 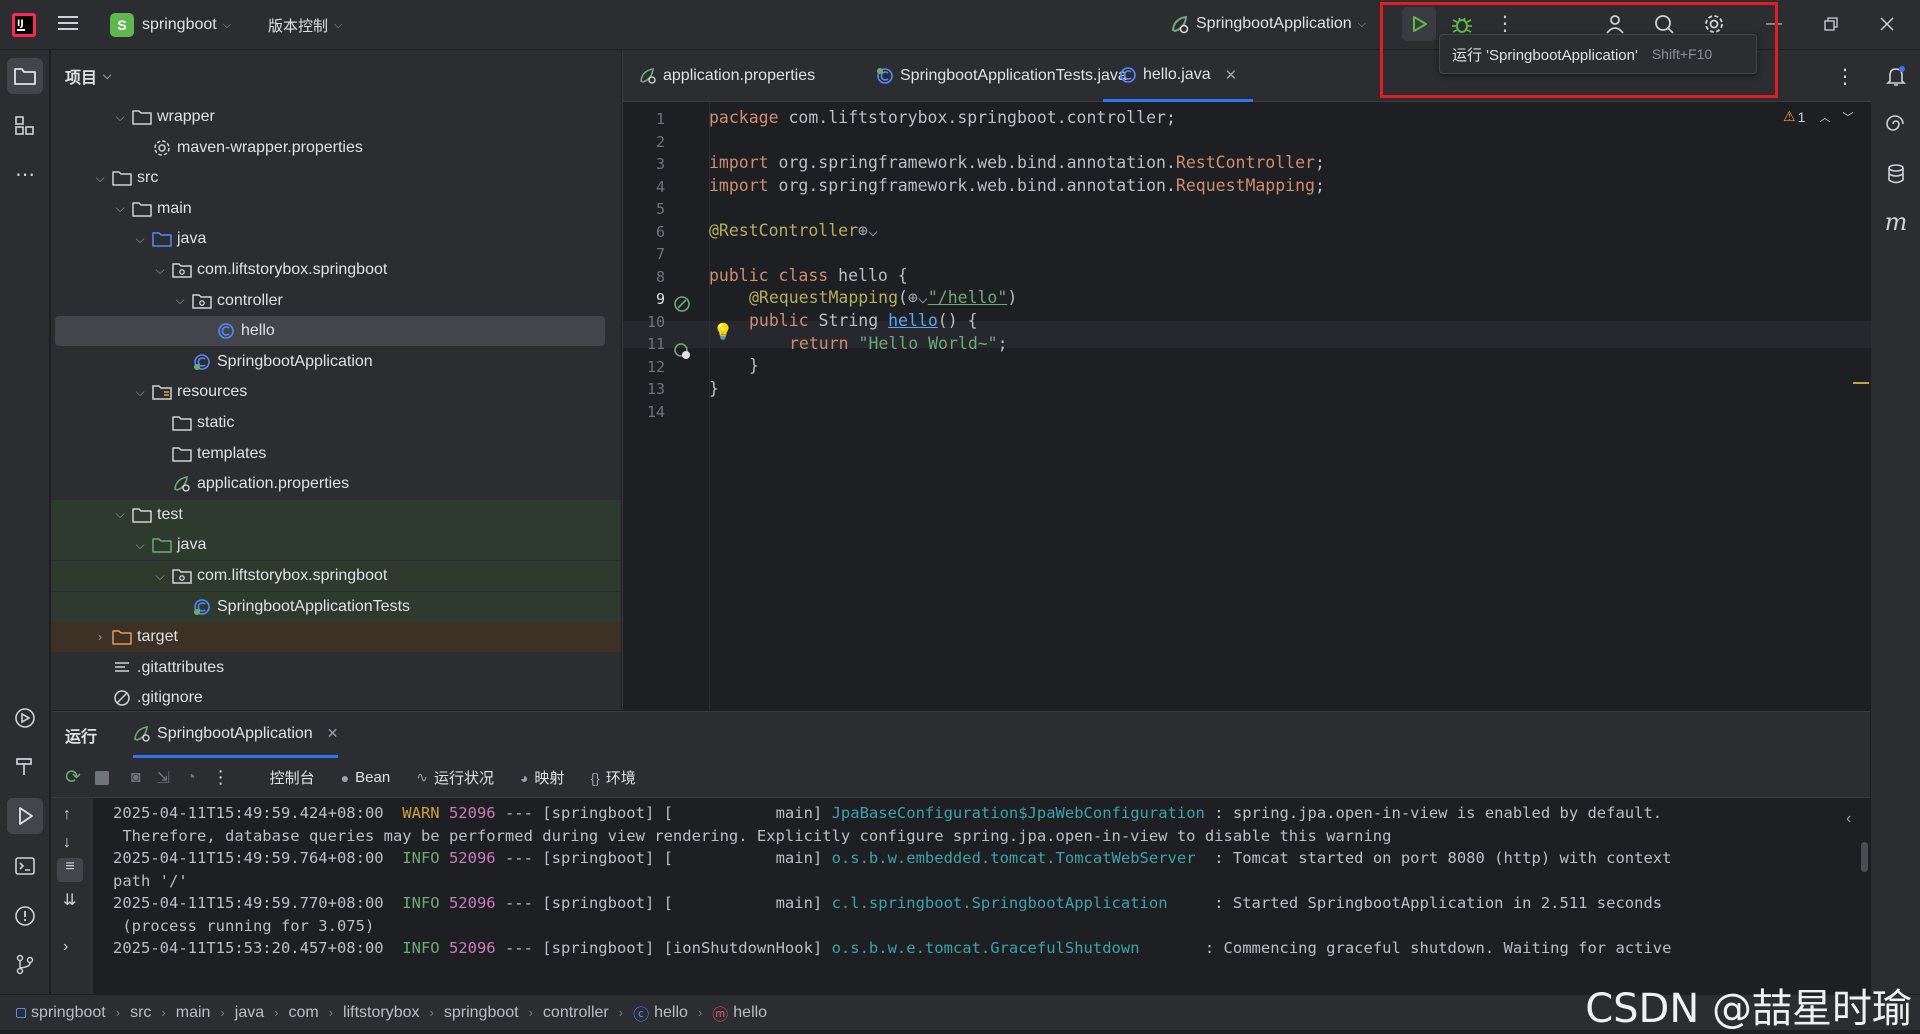 What do you see at coordinates (898, 343) in the screenshot?
I see `code-line-11: return "Hello World~";` at bounding box center [898, 343].